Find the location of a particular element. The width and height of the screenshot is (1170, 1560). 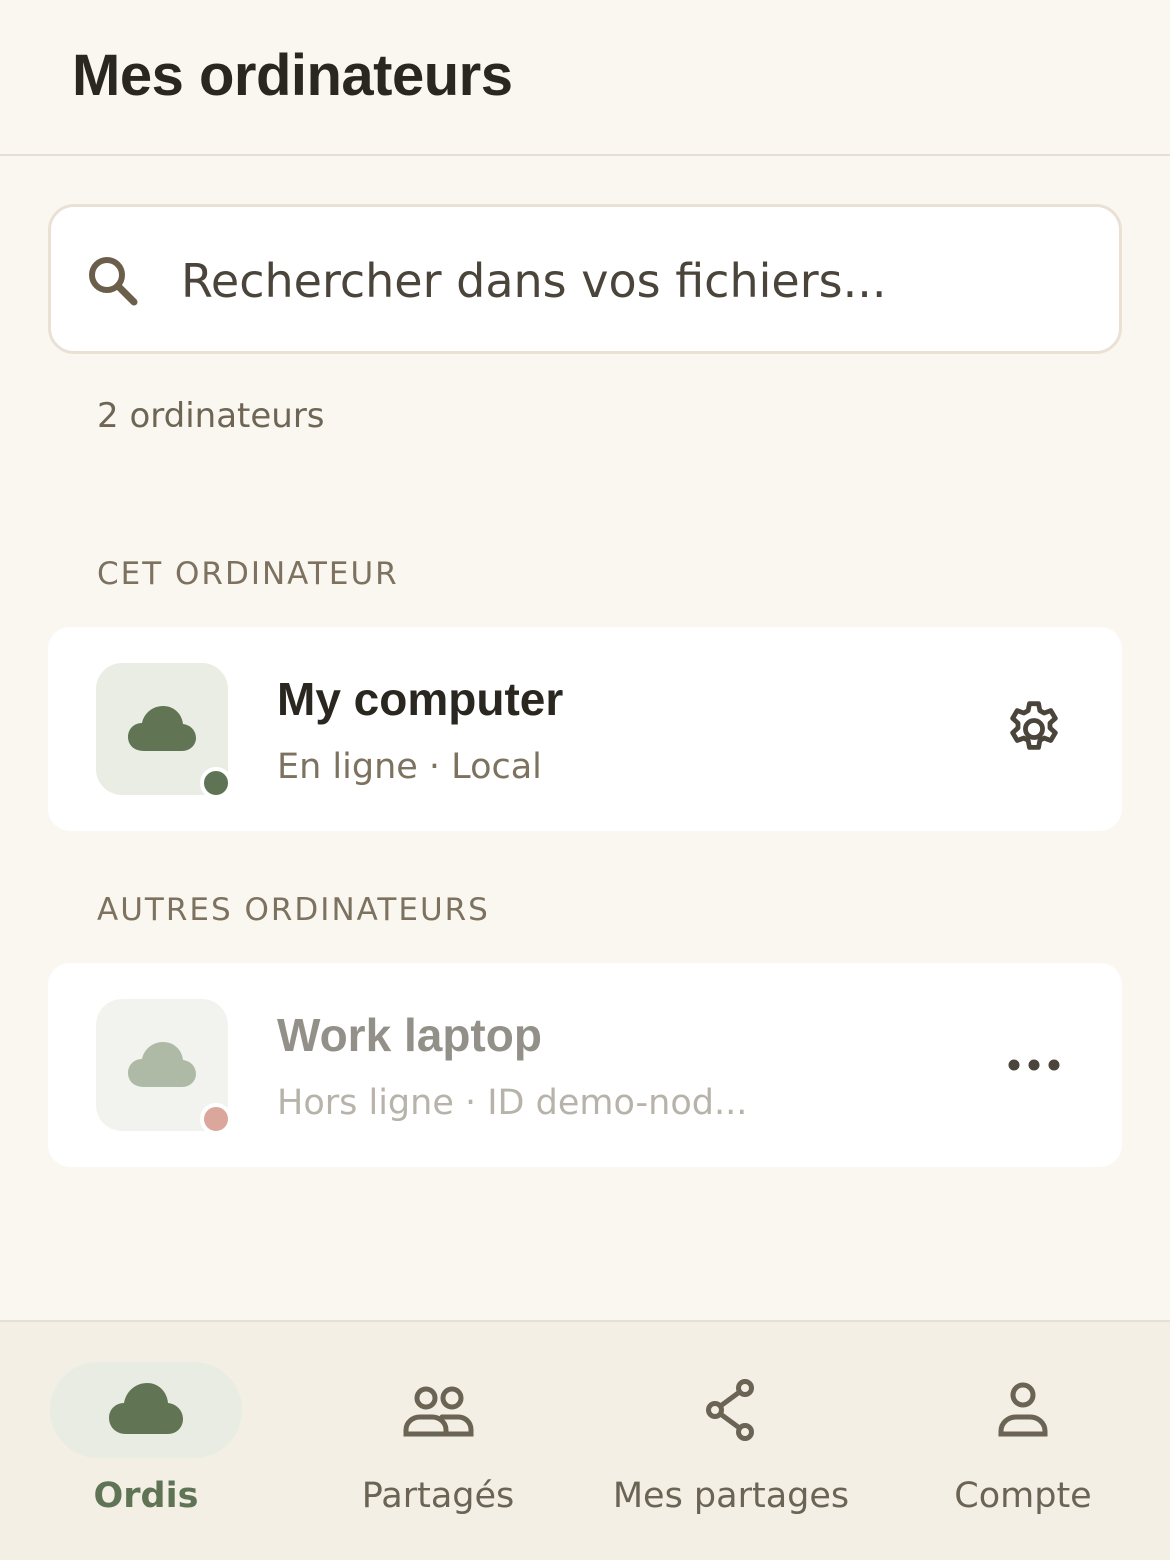

nav-label: Mes partages is located at coordinates (731, 1496).